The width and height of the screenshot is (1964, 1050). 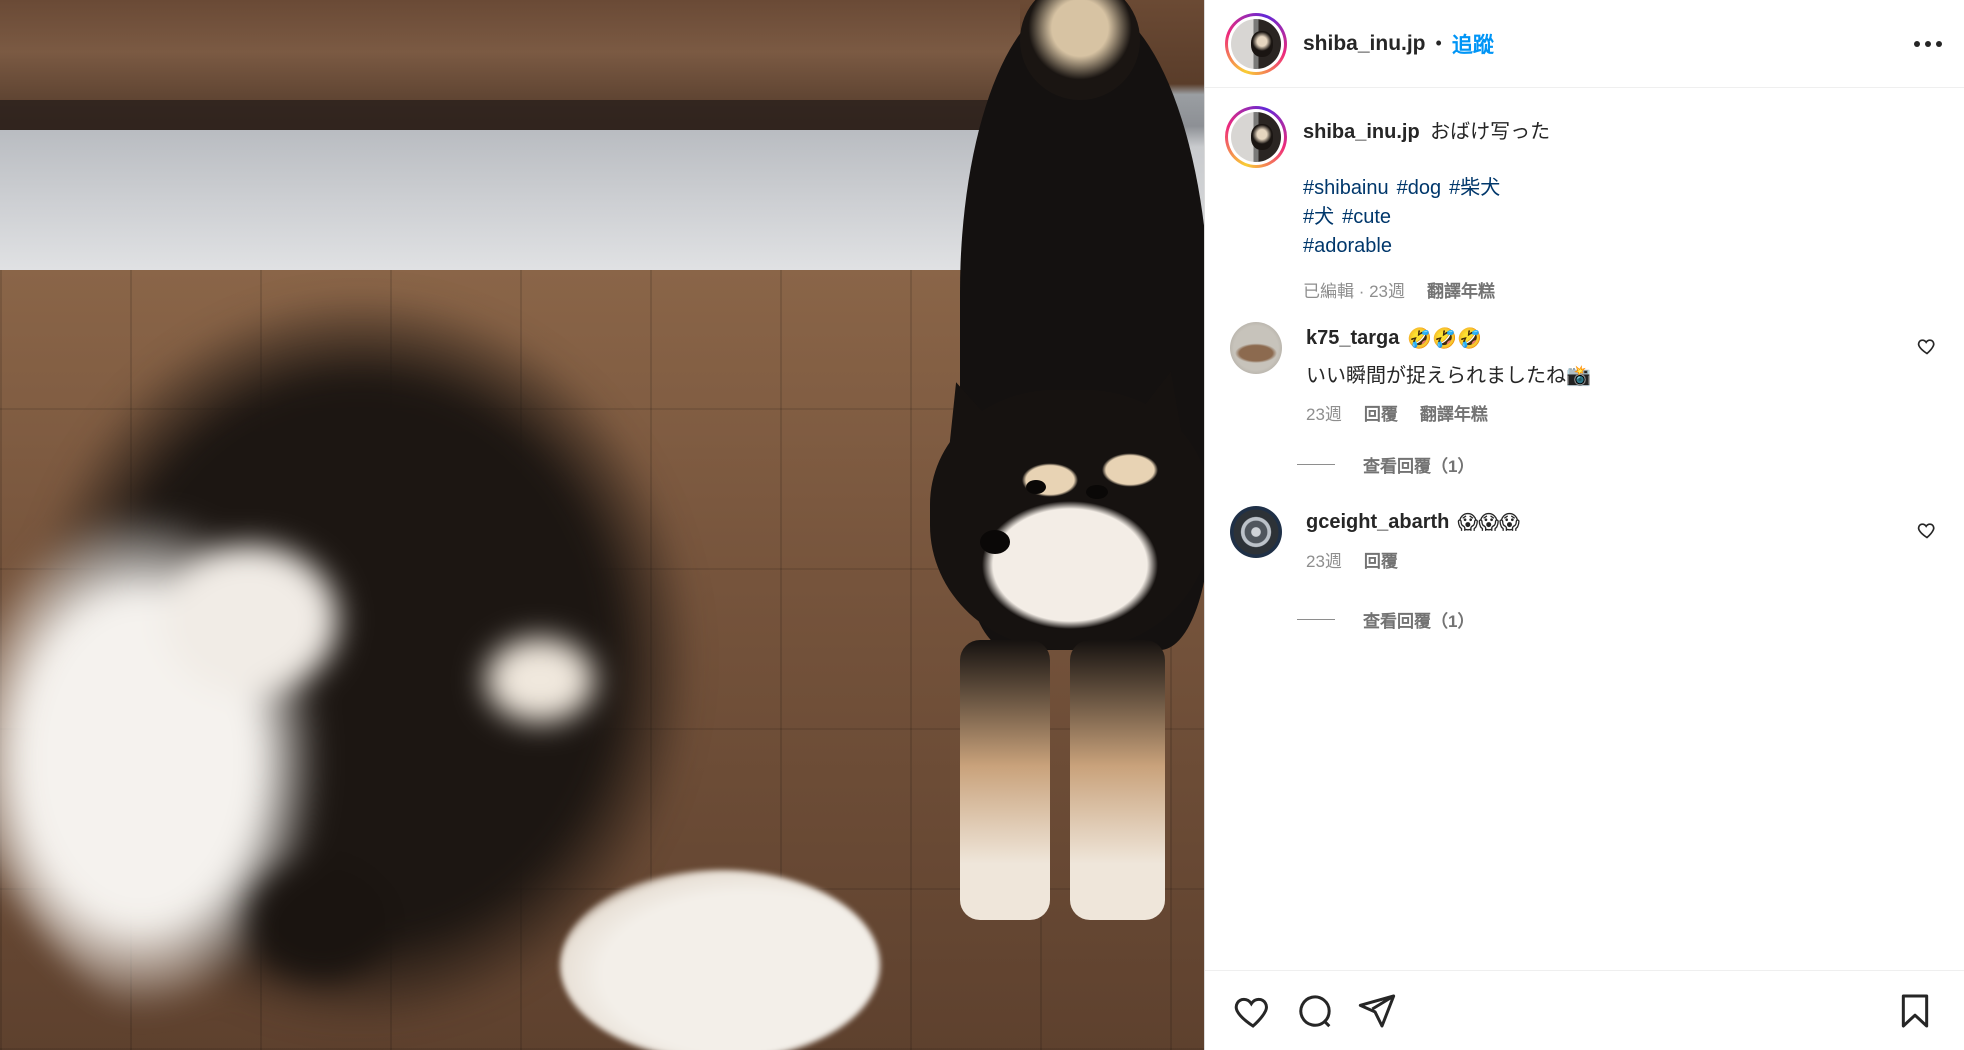 I want to click on bookmark-icon, so click(x=1915, y=1011).